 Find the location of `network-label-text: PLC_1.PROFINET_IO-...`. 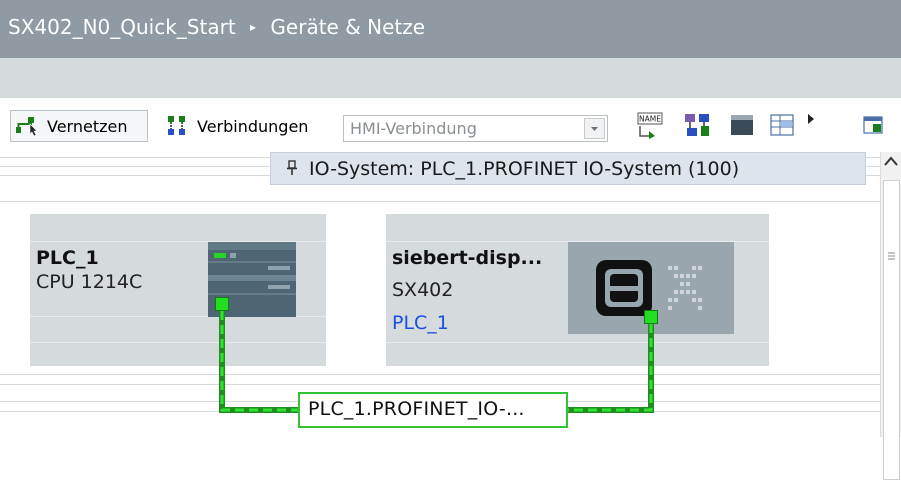

network-label-text: PLC_1.PROFINET_IO-... is located at coordinates (416, 409).